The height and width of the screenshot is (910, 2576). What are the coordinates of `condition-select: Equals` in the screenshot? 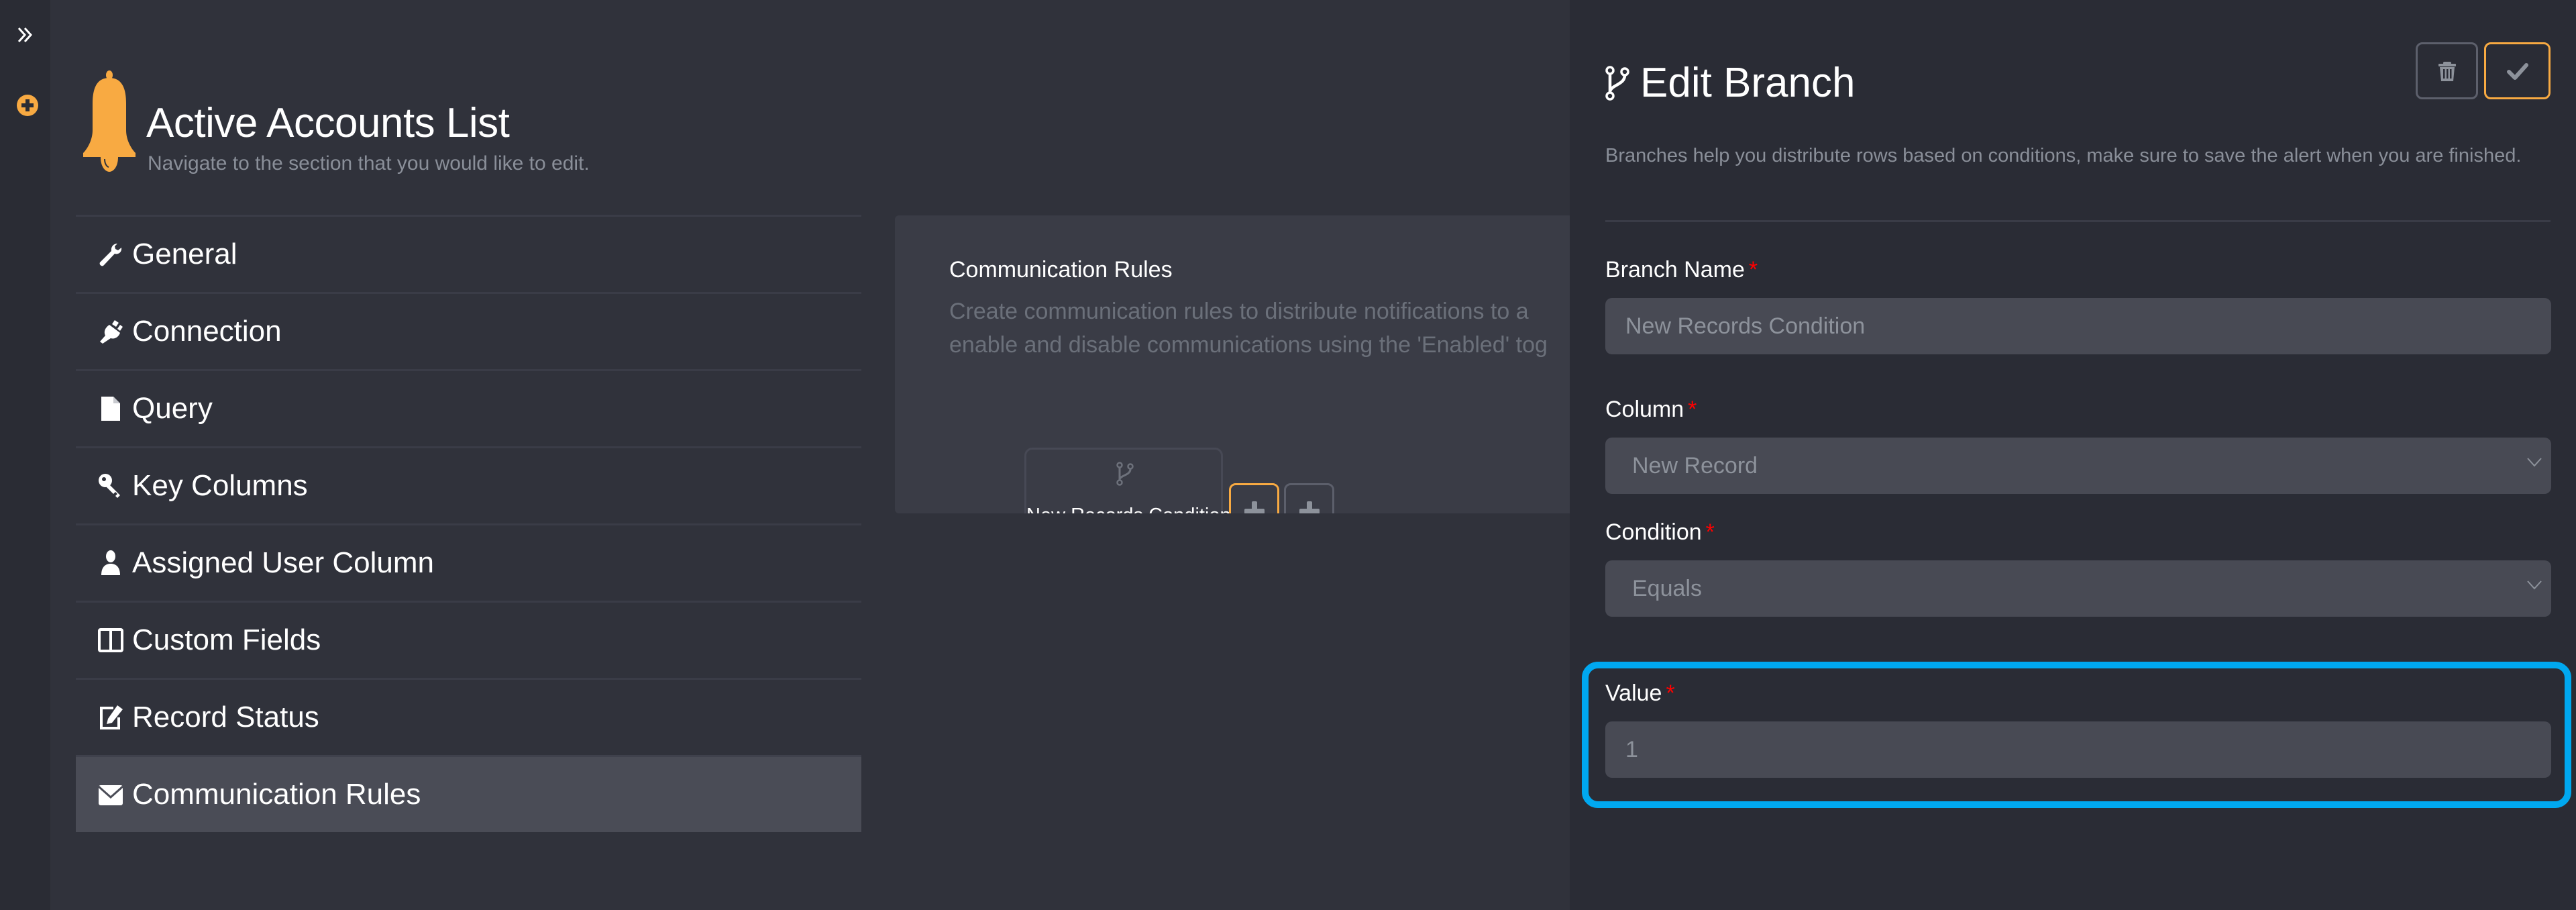 It's located at (2078, 588).